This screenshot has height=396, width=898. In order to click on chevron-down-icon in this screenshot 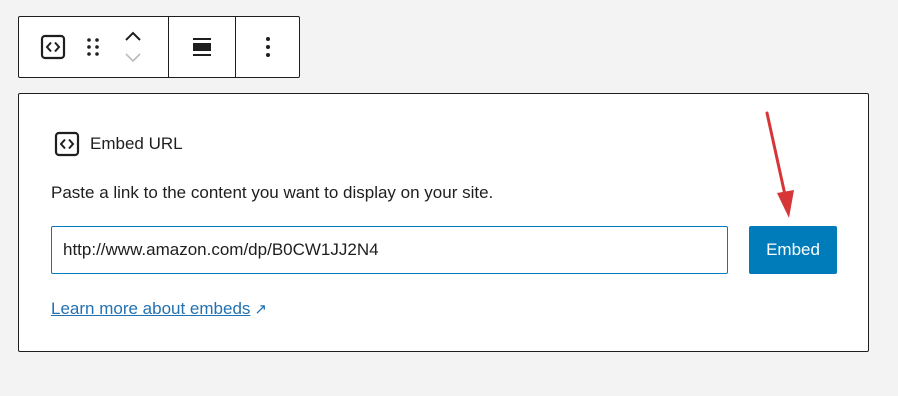, I will do `click(133, 58)`.